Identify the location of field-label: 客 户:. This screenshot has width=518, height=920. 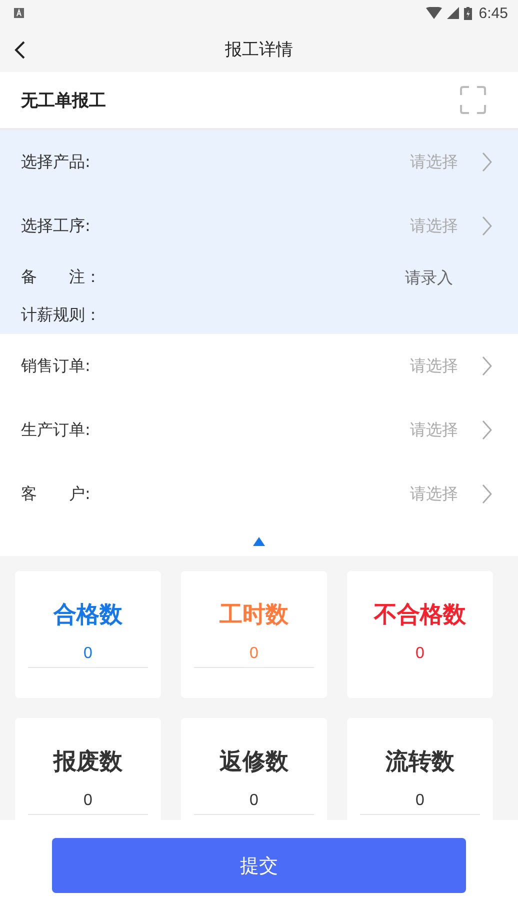
(56, 494).